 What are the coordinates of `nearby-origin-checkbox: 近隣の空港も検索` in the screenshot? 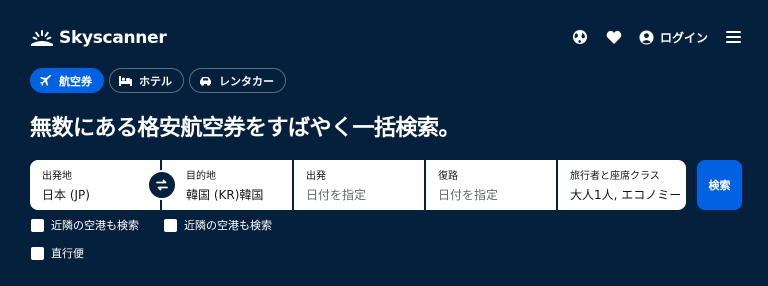 It's located at (85, 225).